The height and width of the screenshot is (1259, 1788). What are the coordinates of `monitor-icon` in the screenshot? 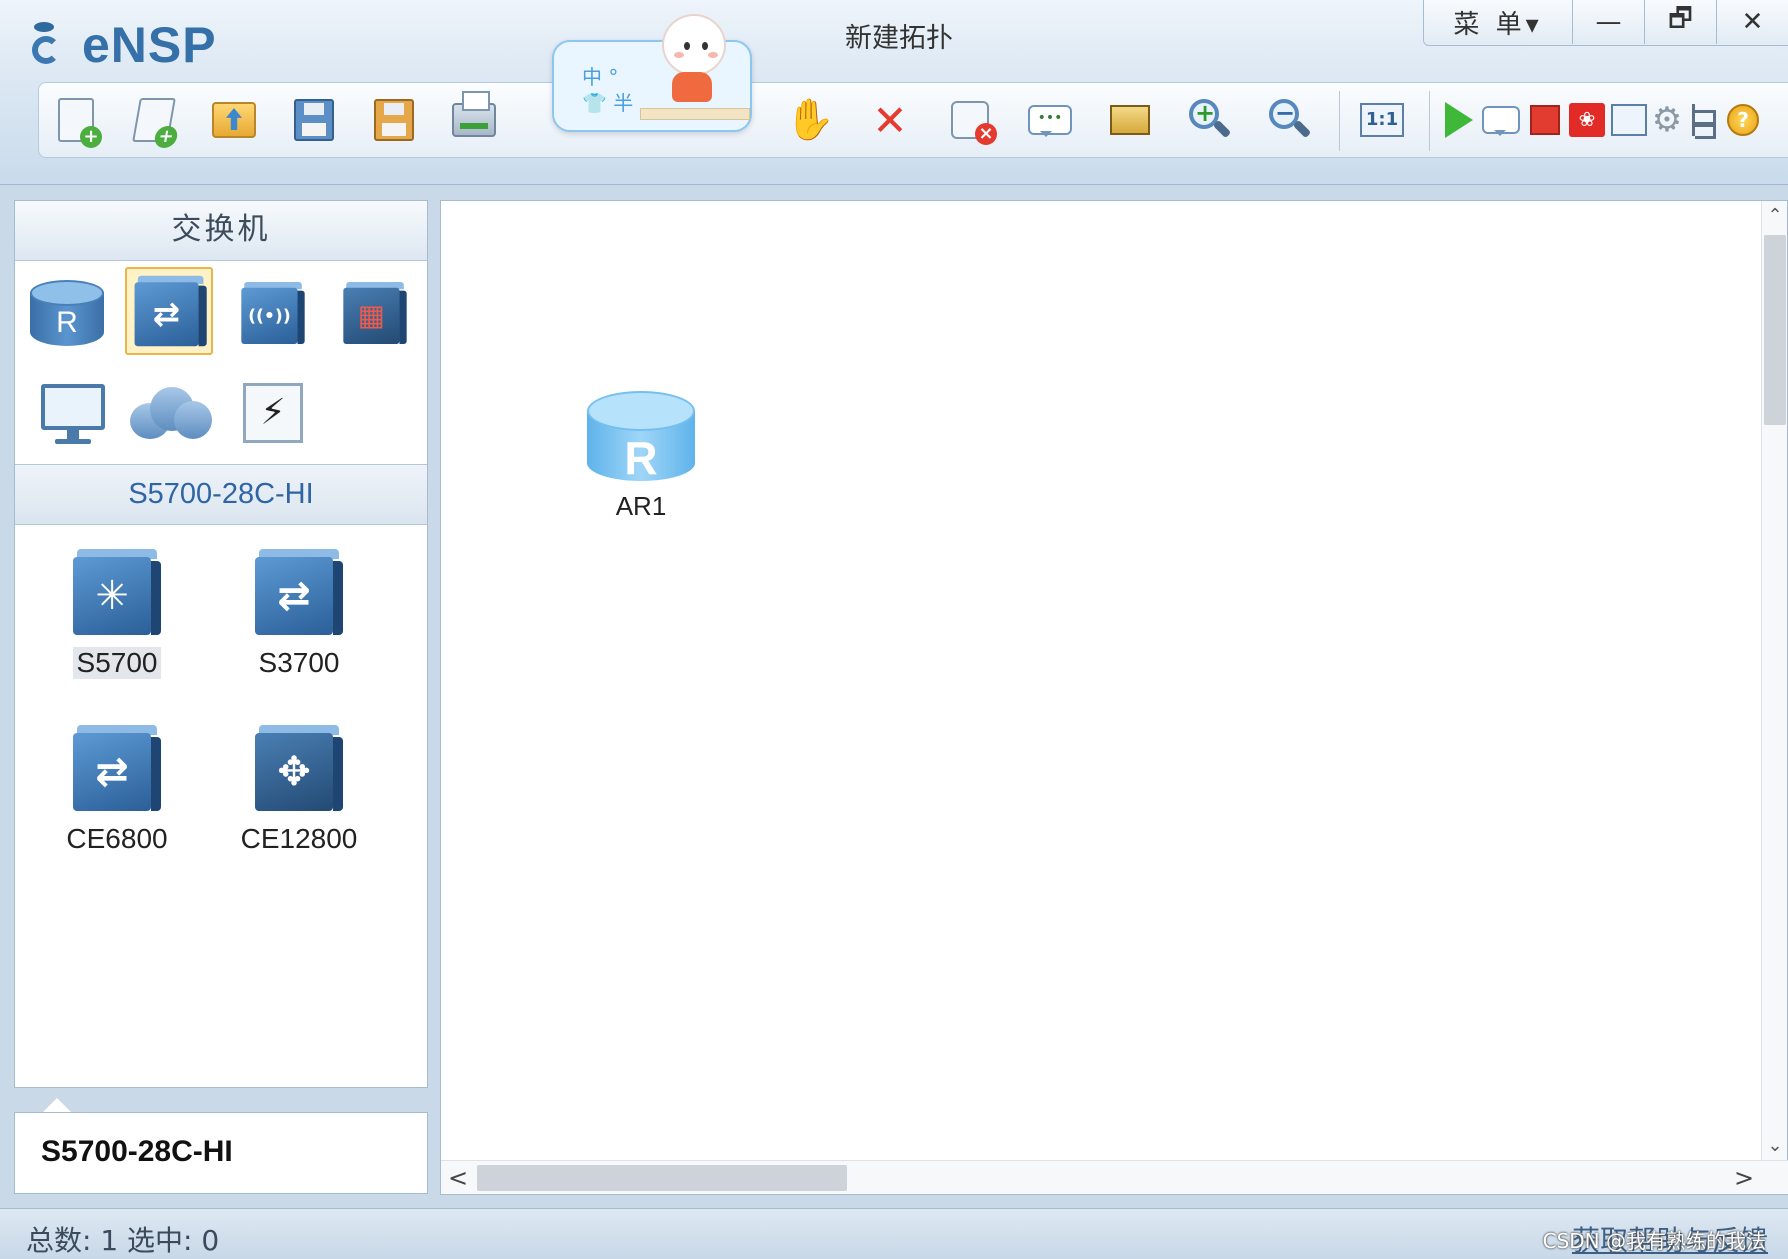 It's located at (73, 415).